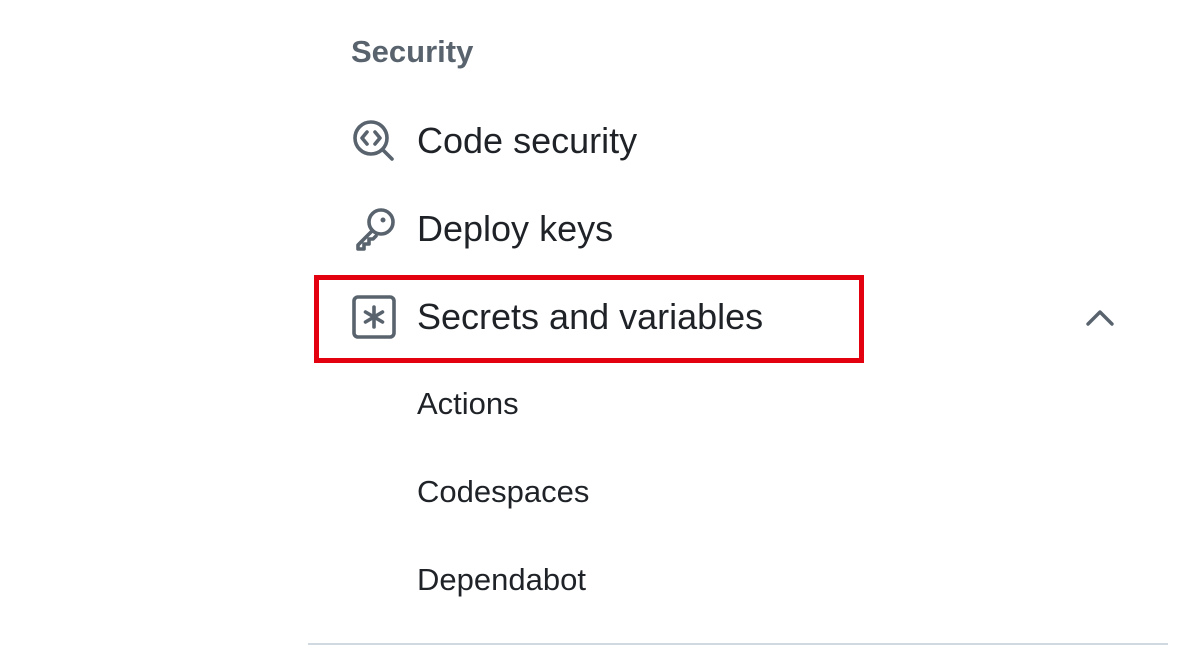 The image size is (1202, 652). I want to click on section-heading-security: Security, so click(412, 51).